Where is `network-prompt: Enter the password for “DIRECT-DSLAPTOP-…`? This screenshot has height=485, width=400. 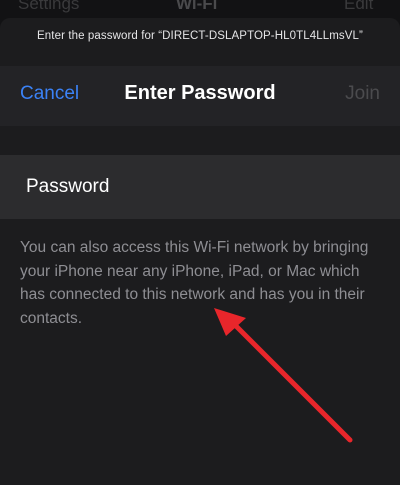
network-prompt: Enter the password for “DIRECT-DSLAPTOP-… is located at coordinates (200, 36).